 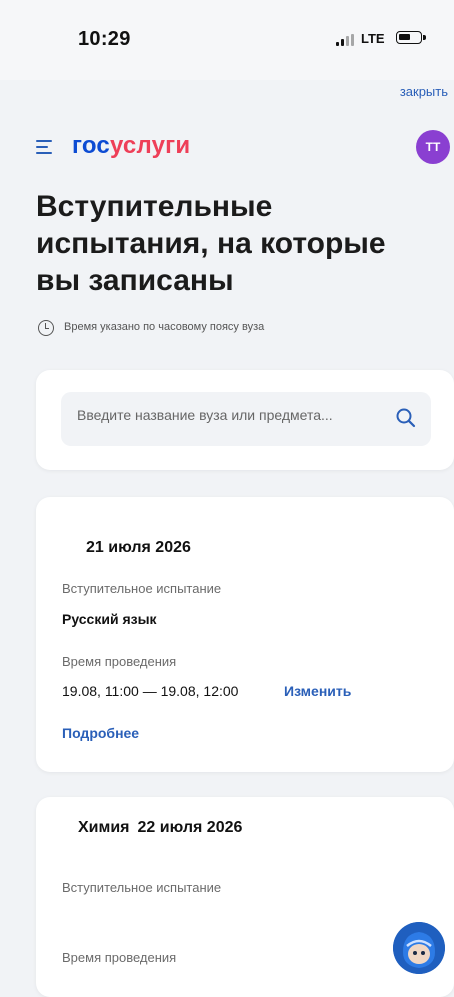 I want to click on exam-date: 21 июля 2026, so click(x=138, y=547).